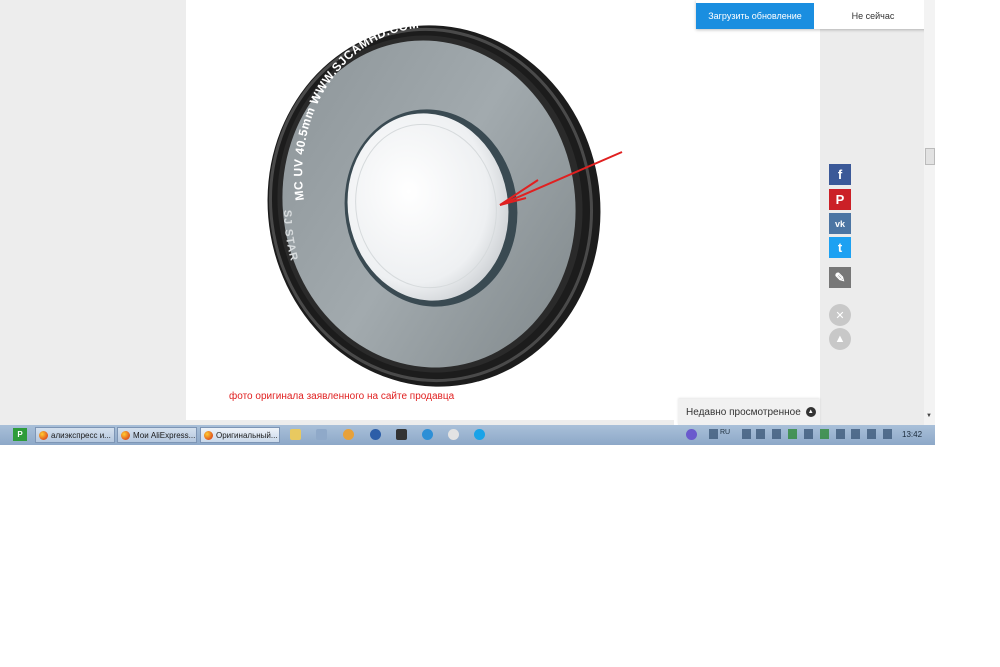  What do you see at coordinates (375, 434) in the screenshot?
I see `bluetooth-icon` at bounding box center [375, 434].